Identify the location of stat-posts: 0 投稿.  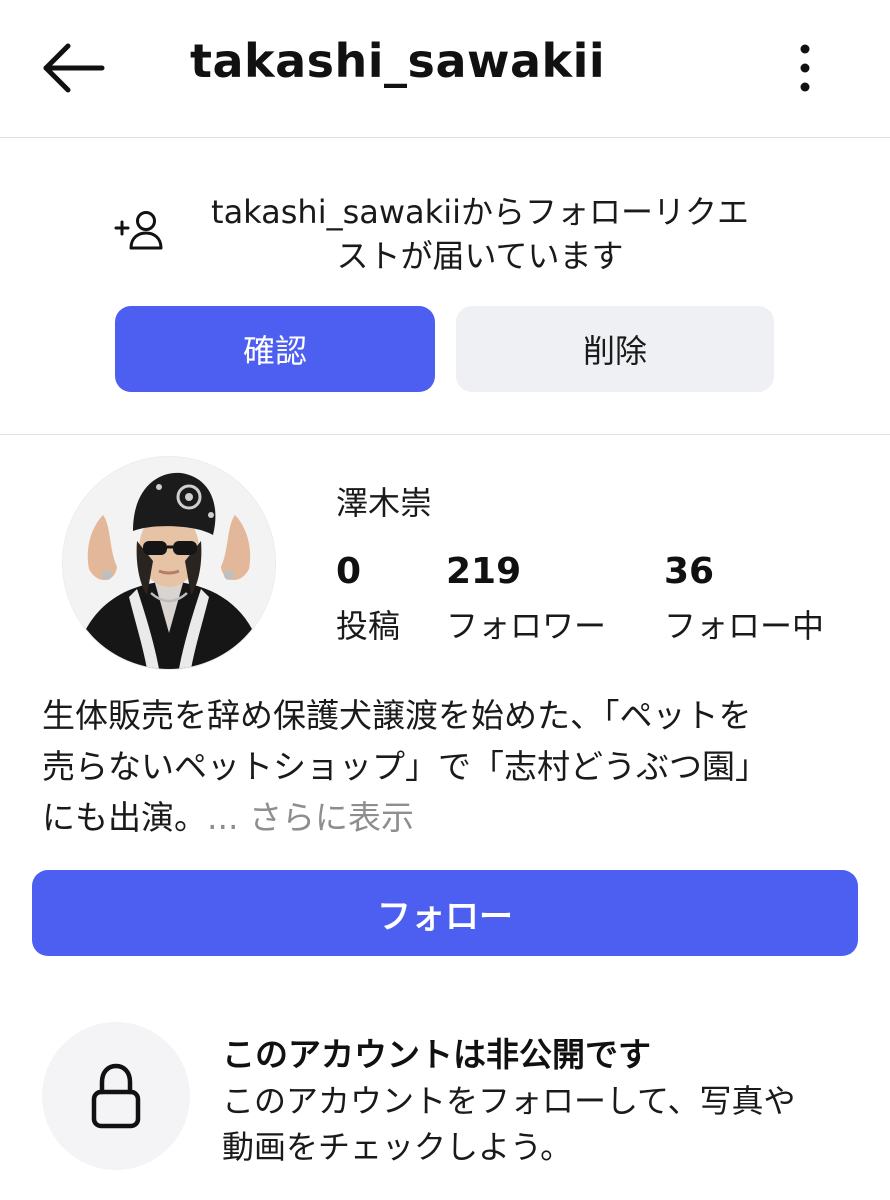
(368, 599).